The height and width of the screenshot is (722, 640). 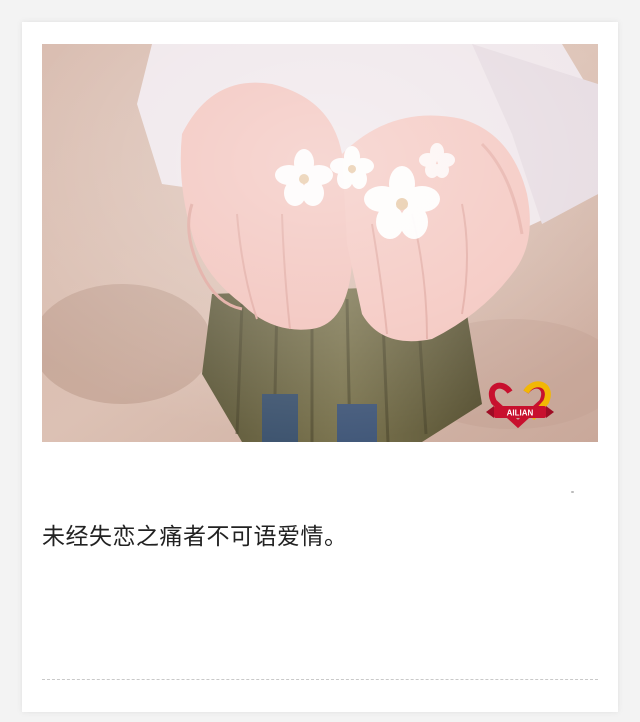 I want to click on speck-mark, so click(x=572, y=492).